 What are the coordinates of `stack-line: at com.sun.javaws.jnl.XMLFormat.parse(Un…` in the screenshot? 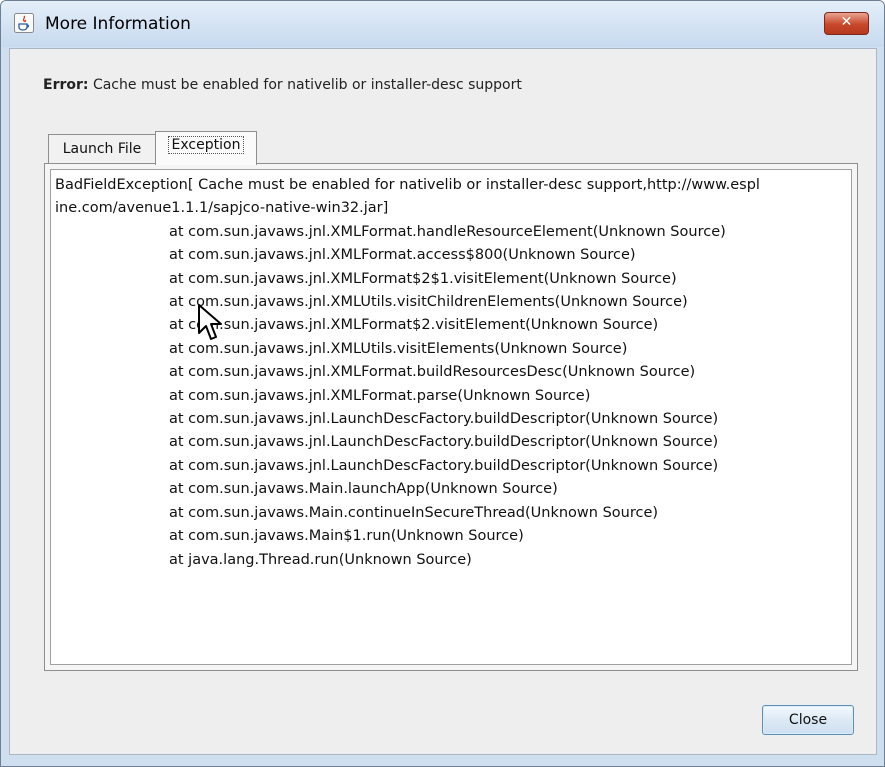 It's located at (380, 395).